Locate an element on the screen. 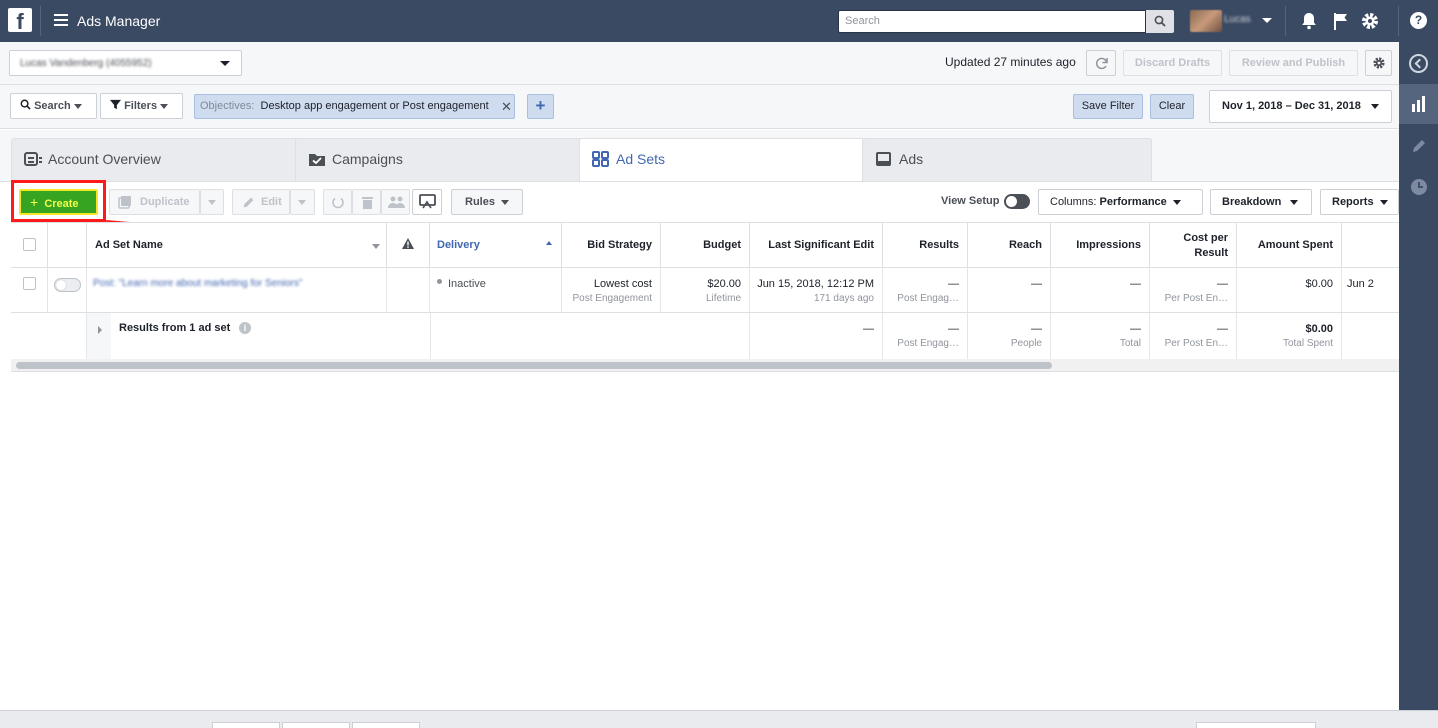 This screenshot has height=728, width=1438. date-range-picker: Nov 1, 2018 – Dec 31, 2018 is located at coordinates (1300, 106).